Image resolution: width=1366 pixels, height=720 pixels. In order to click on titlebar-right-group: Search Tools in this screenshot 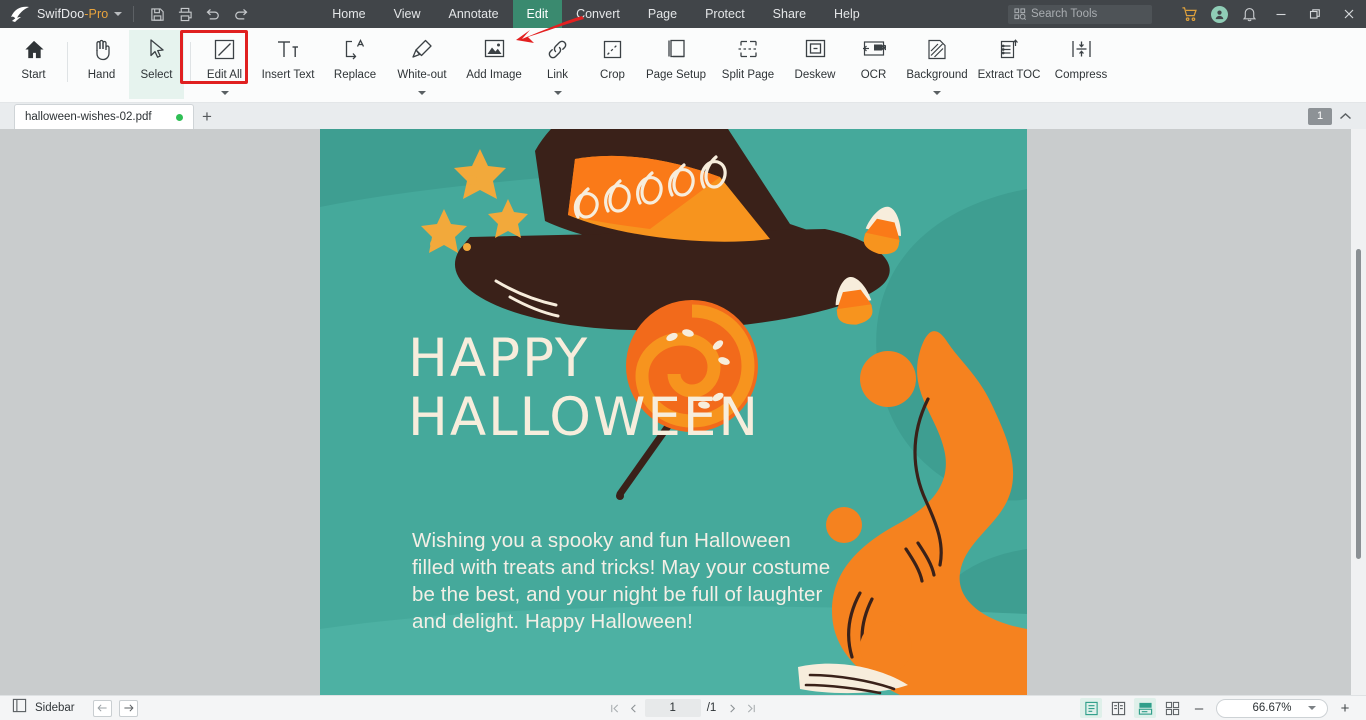, I will do `click(1187, 14)`.